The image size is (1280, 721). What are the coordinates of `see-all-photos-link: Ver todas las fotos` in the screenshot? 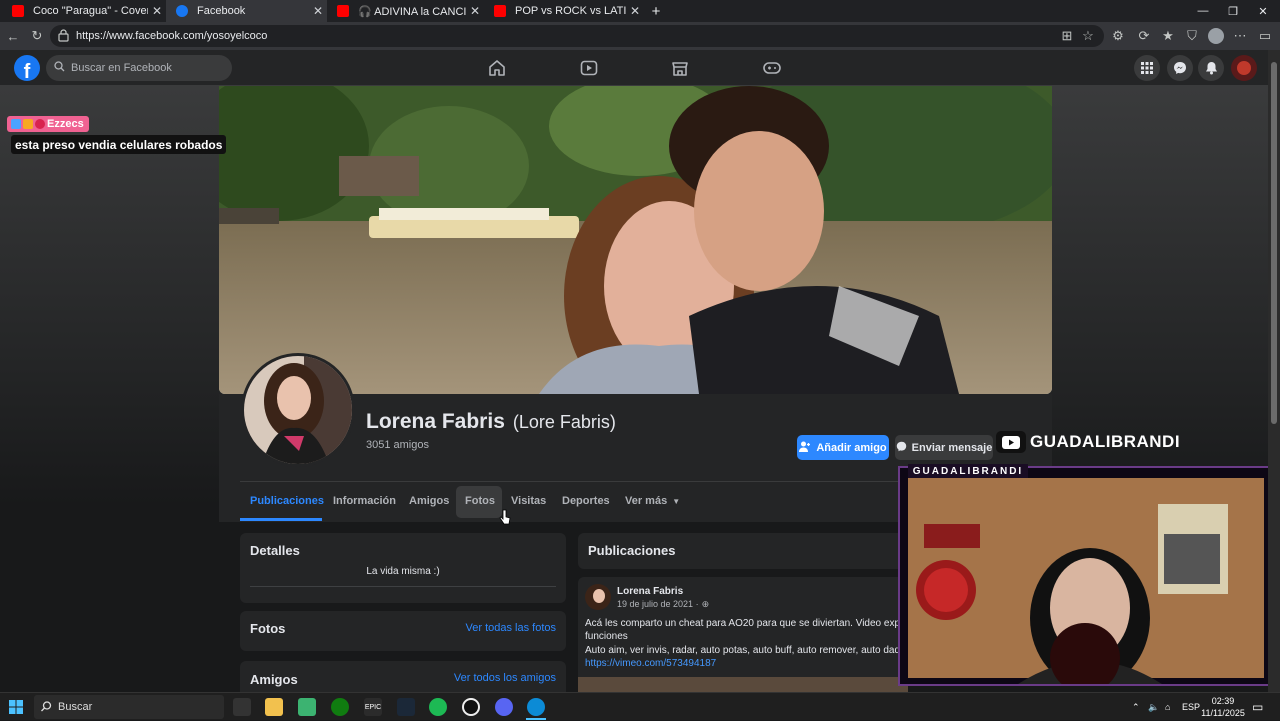 It's located at (511, 628).